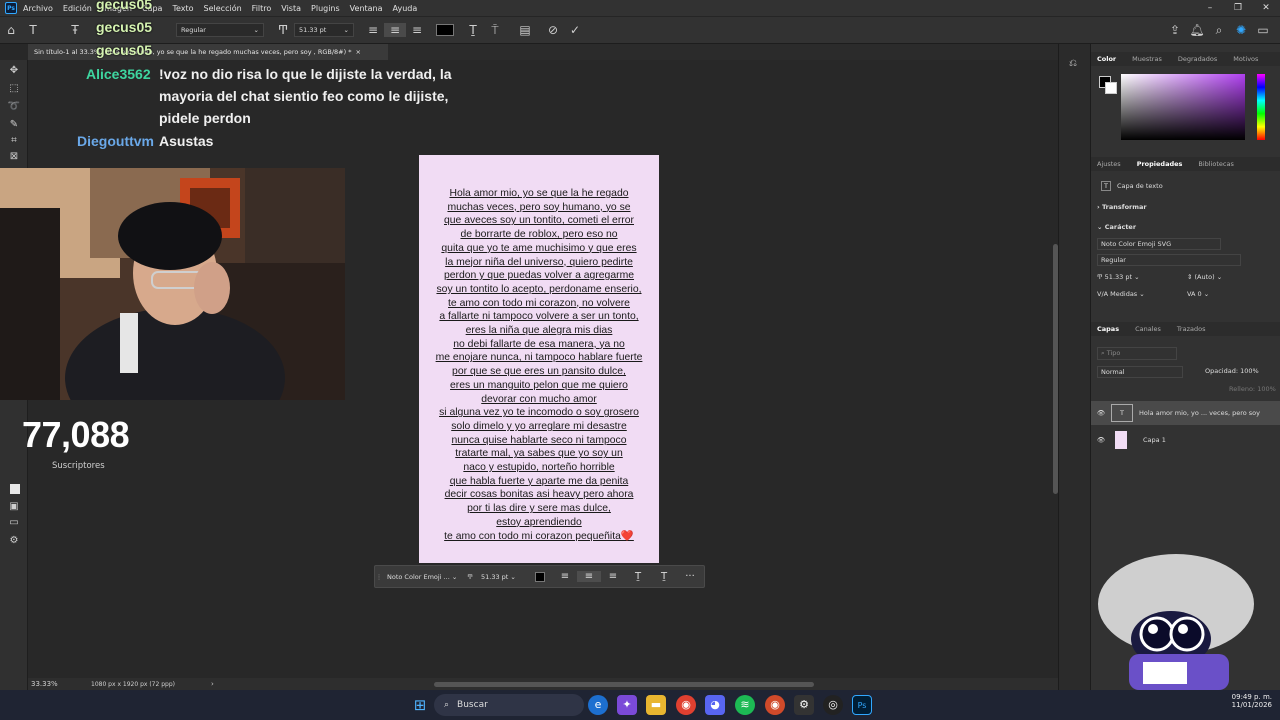 Image resolution: width=1280 pixels, height=720 pixels. I want to click on maximize-button: ❐, so click(1238, 8).